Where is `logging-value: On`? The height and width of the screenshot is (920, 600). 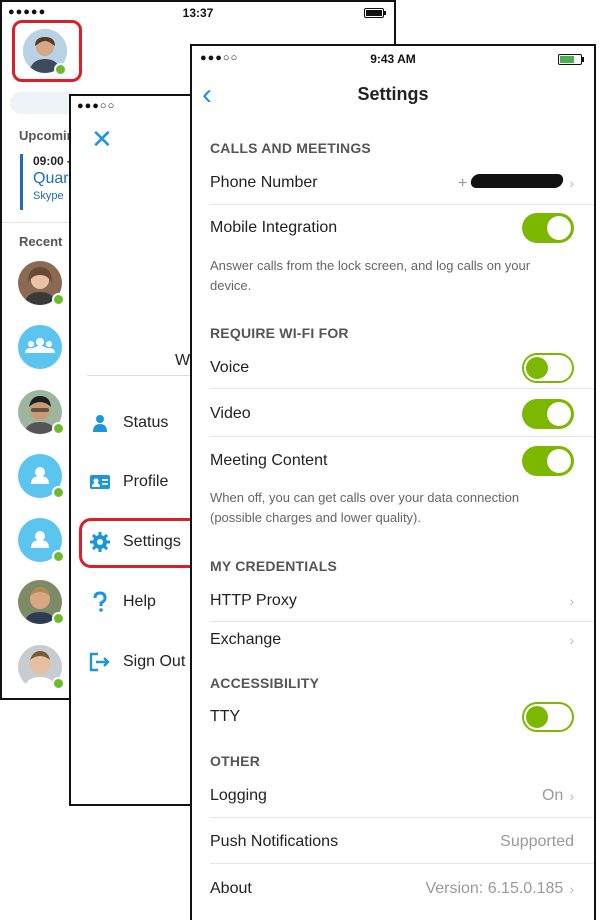 logging-value: On is located at coordinates (552, 795).